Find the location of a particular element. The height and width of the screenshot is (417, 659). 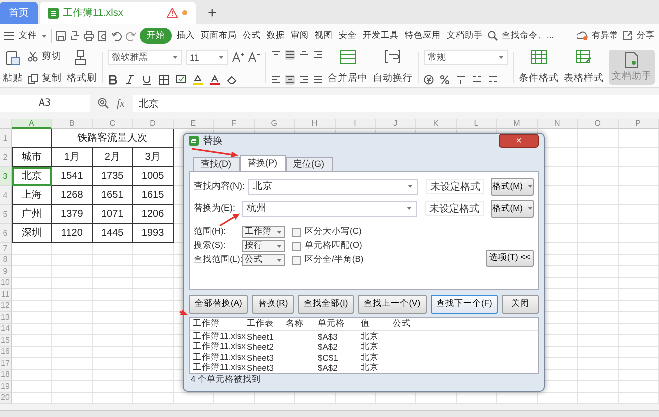

table-cell: 1993 is located at coordinates (153, 233).